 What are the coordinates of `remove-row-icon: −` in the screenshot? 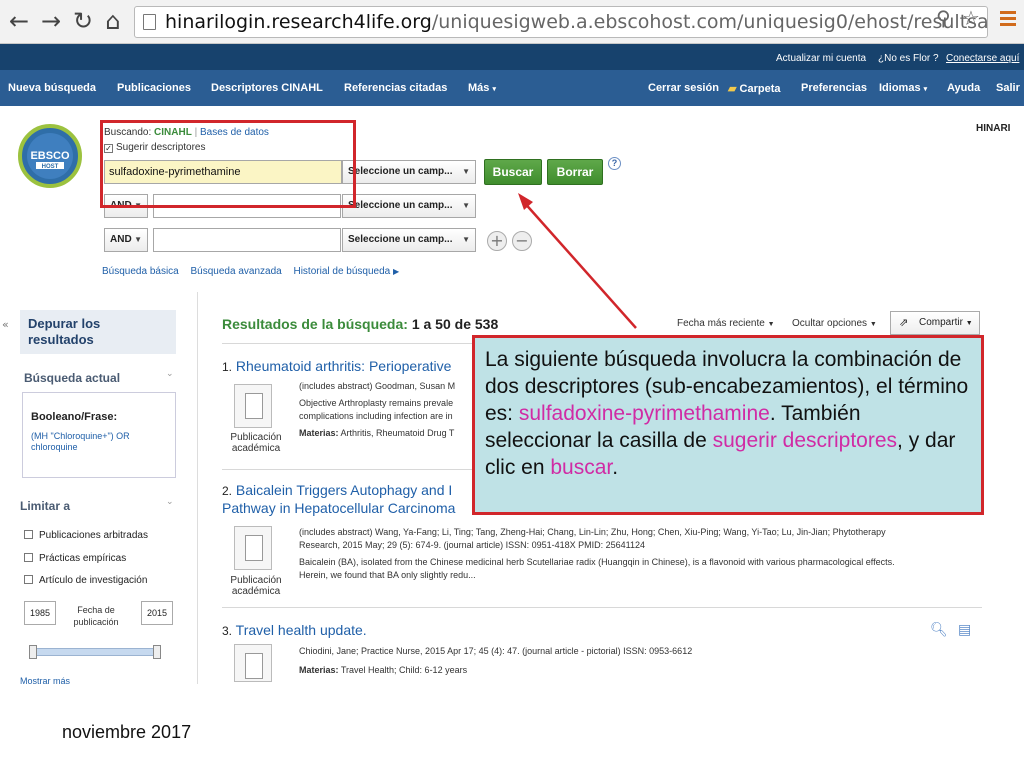 It's located at (522, 241).